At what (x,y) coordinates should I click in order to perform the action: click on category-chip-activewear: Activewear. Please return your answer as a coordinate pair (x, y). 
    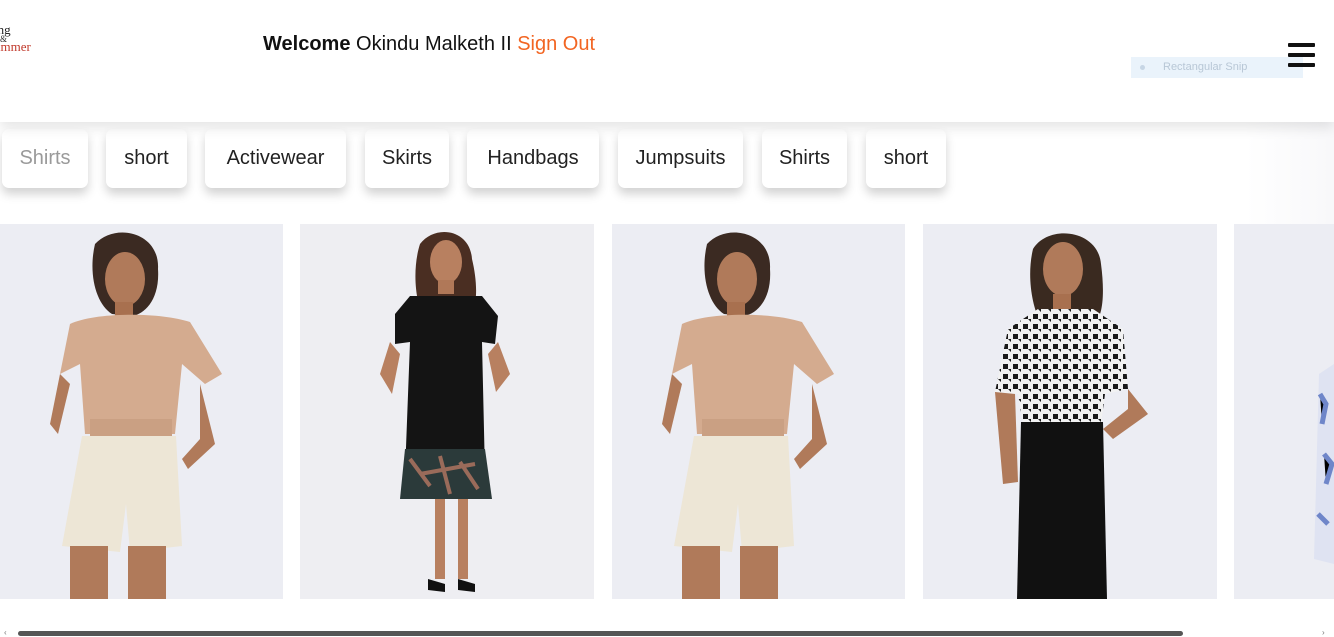
    Looking at the image, I should click on (275, 158).